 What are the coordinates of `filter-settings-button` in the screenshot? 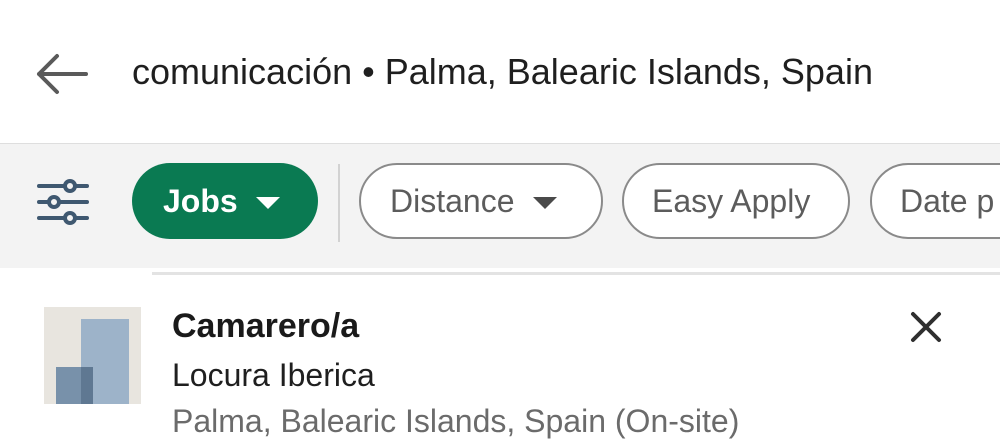 It's located at (63, 202).